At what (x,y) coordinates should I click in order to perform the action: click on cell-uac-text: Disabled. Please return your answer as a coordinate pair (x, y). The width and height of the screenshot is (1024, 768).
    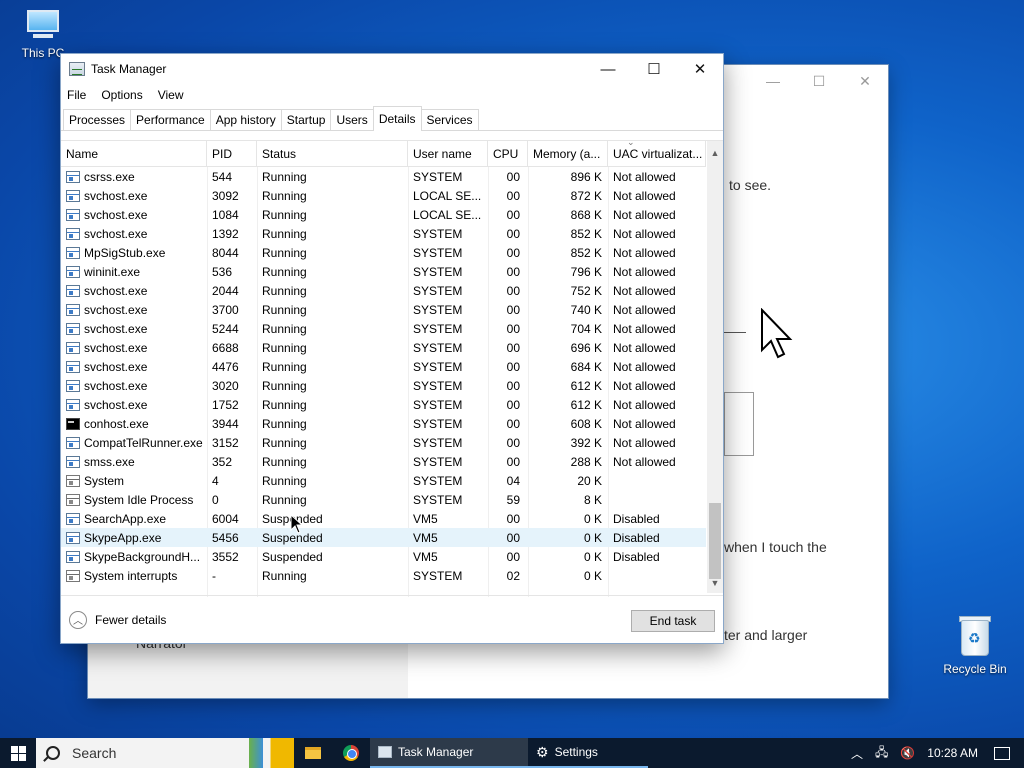
    Looking at the image, I should click on (636, 556).